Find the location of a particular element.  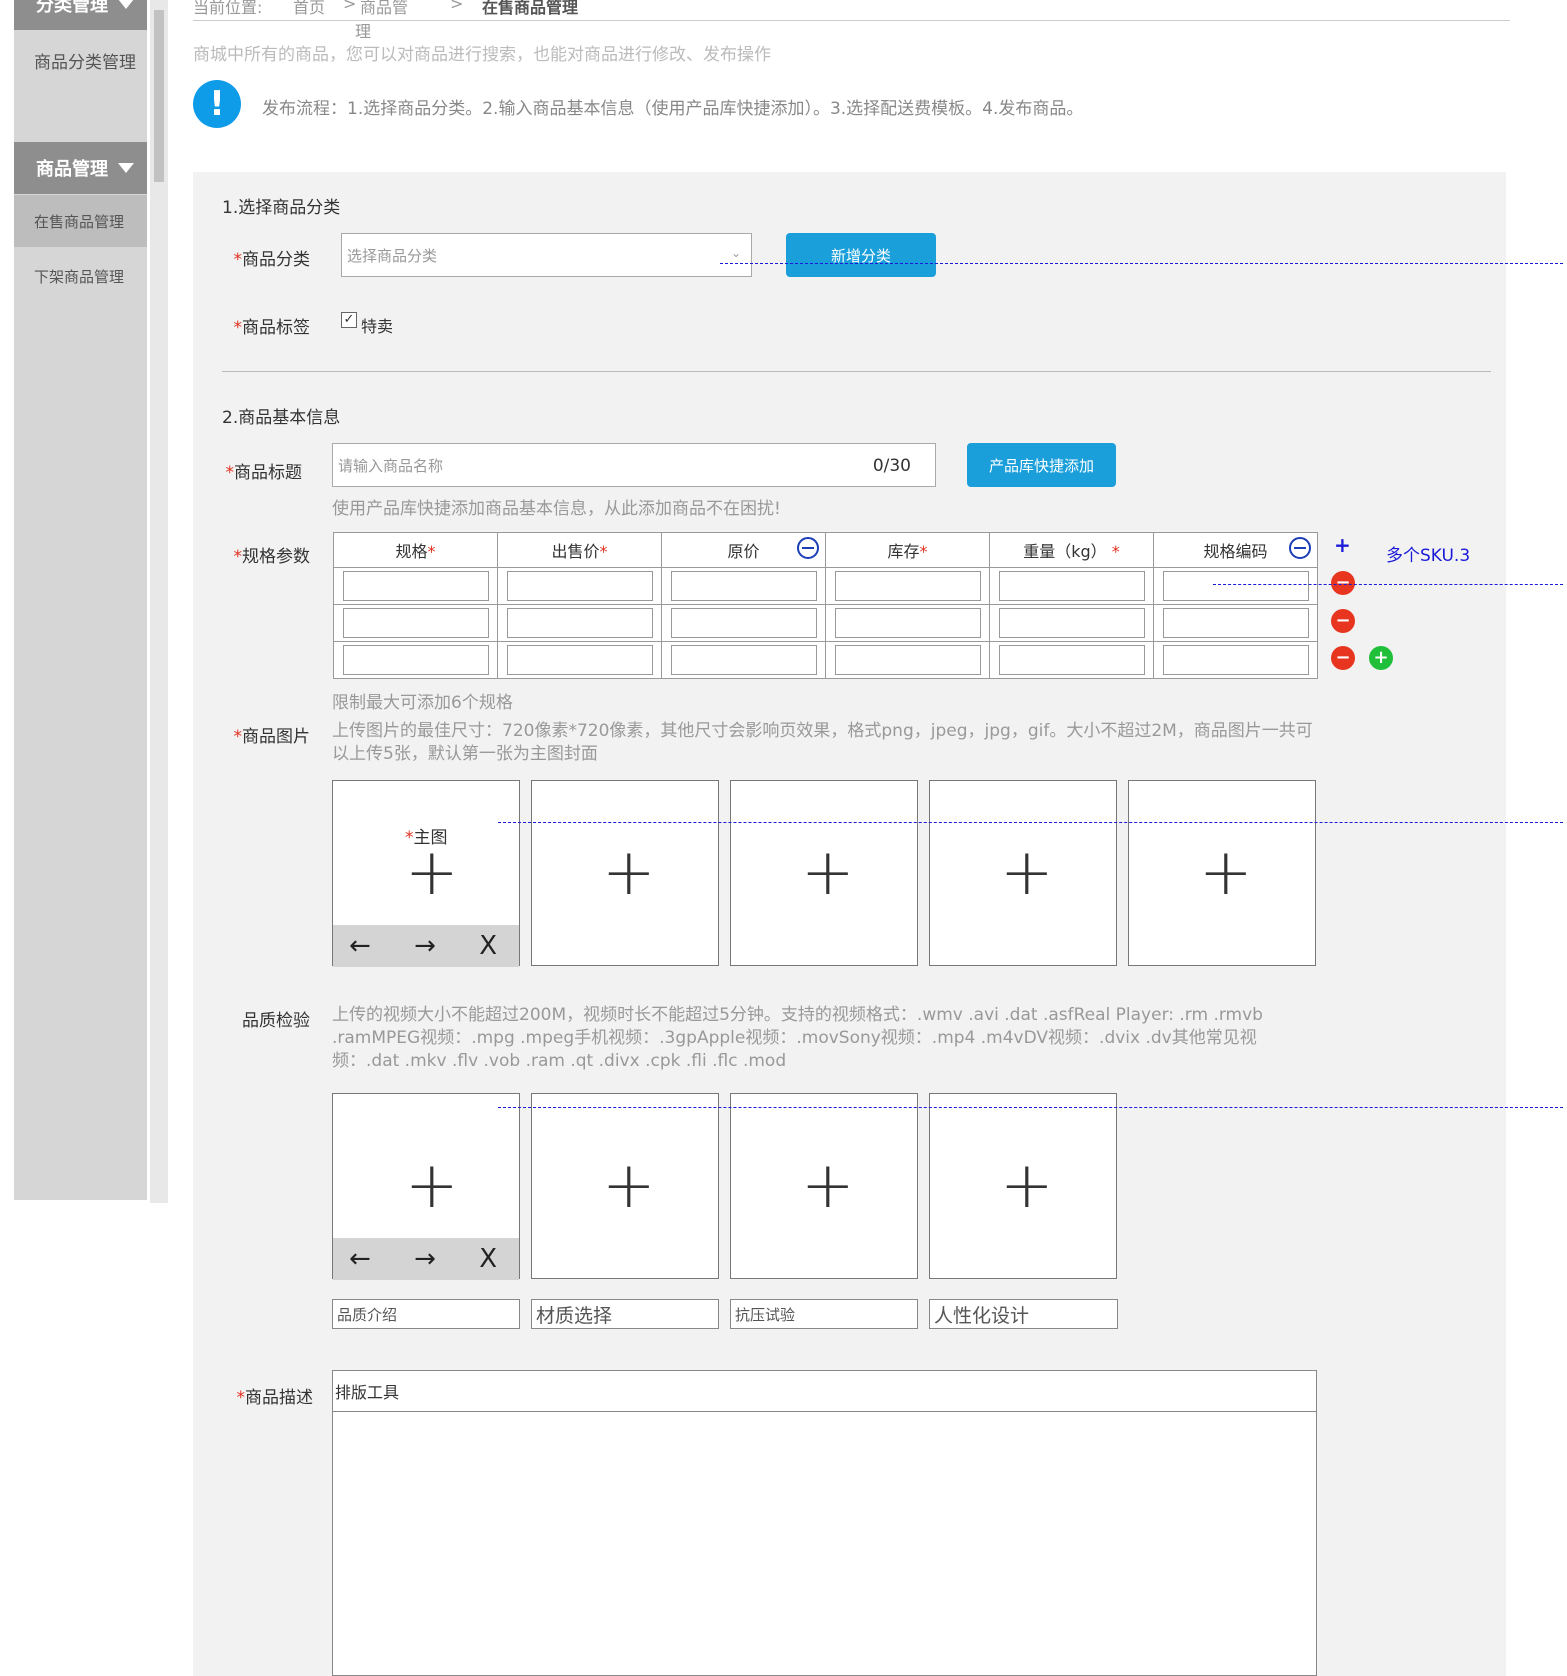

video-caption-input: 材质选择 is located at coordinates (625, 1314).